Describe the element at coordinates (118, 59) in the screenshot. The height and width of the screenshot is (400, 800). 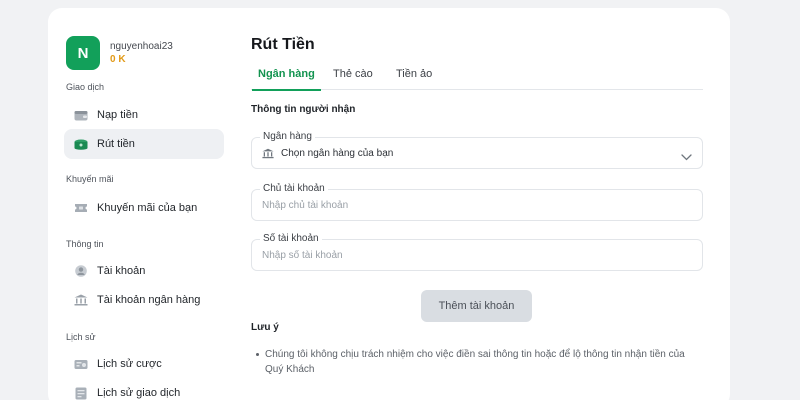
I see `balance: 0 K` at that location.